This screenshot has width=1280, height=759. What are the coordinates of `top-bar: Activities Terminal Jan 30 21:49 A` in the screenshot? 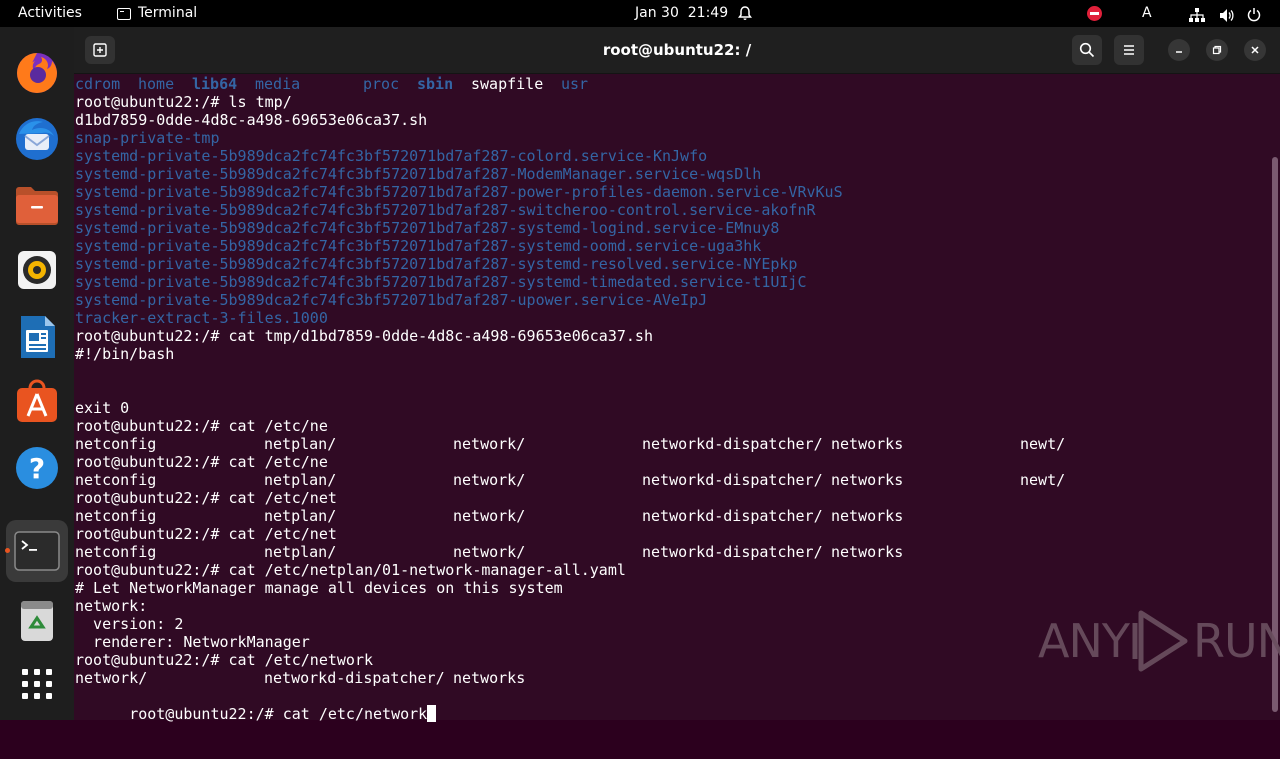 It's located at (640, 13).